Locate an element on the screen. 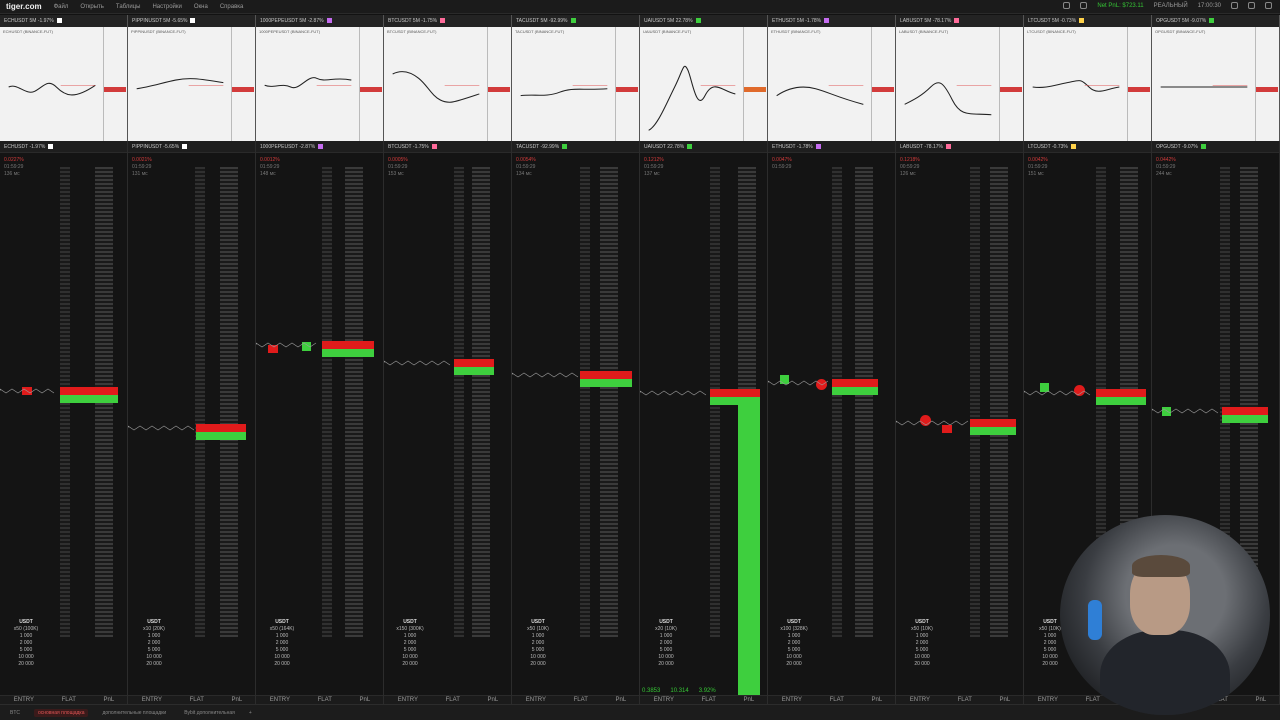  mini-chart-title: OPGUSDT 5M -9.07% is located at coordinates (1215, 21).